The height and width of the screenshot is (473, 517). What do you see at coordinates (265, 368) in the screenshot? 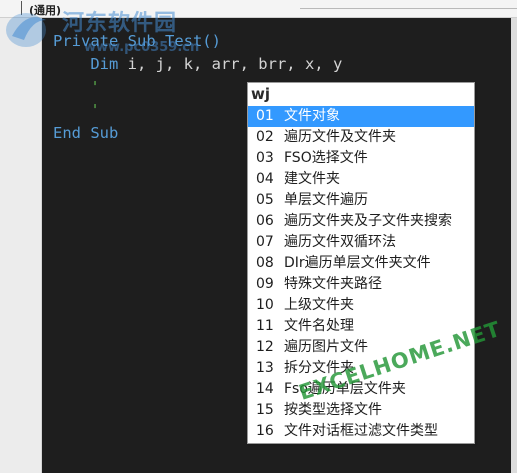
I see `autocomplete-item-number: 13` at bounding box center [265, 368].